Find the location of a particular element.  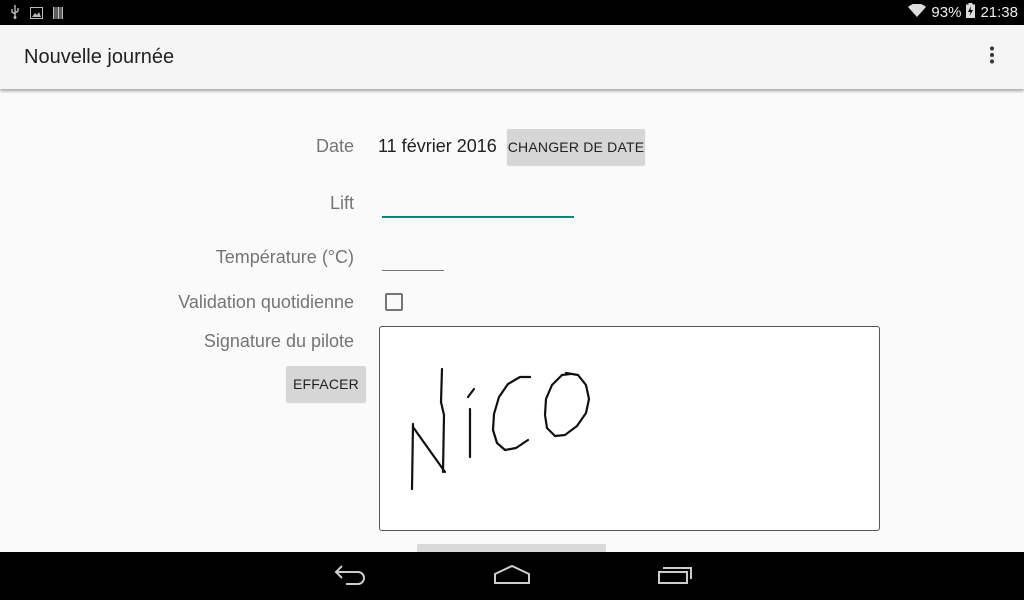

status-left-icons is located at coordinates (36, 14).